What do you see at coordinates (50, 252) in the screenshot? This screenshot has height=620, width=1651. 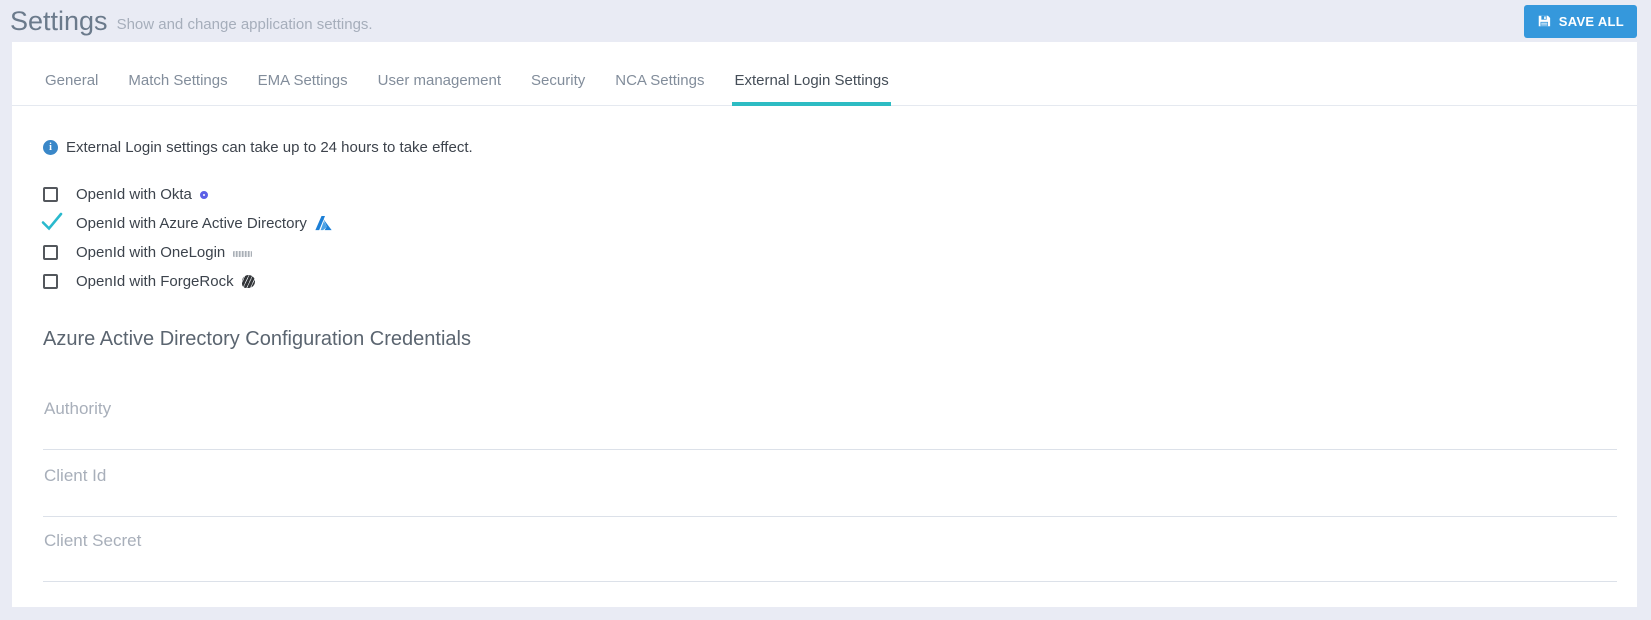 I see `onelogin-checkbox` at bounding box center [50, 252].